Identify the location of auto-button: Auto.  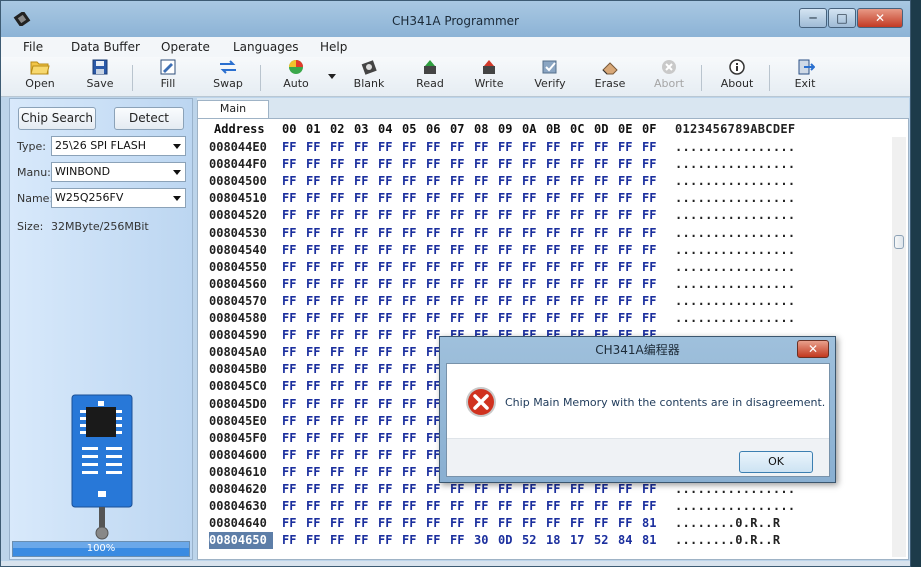
(296, 77).